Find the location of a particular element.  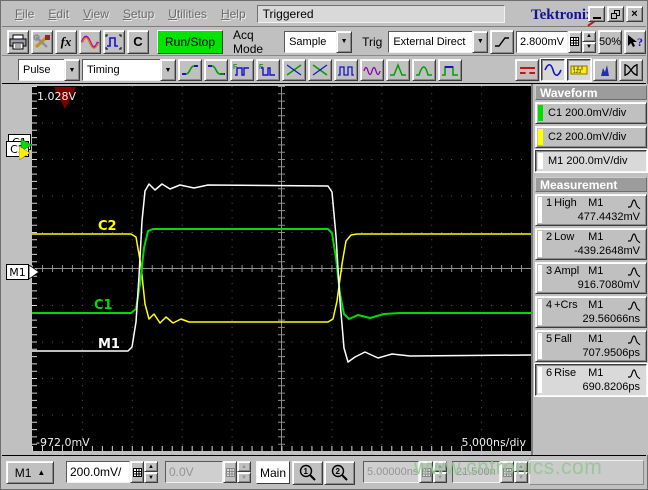

record-position-value: 21.500n is located at coordinates (476, 472).